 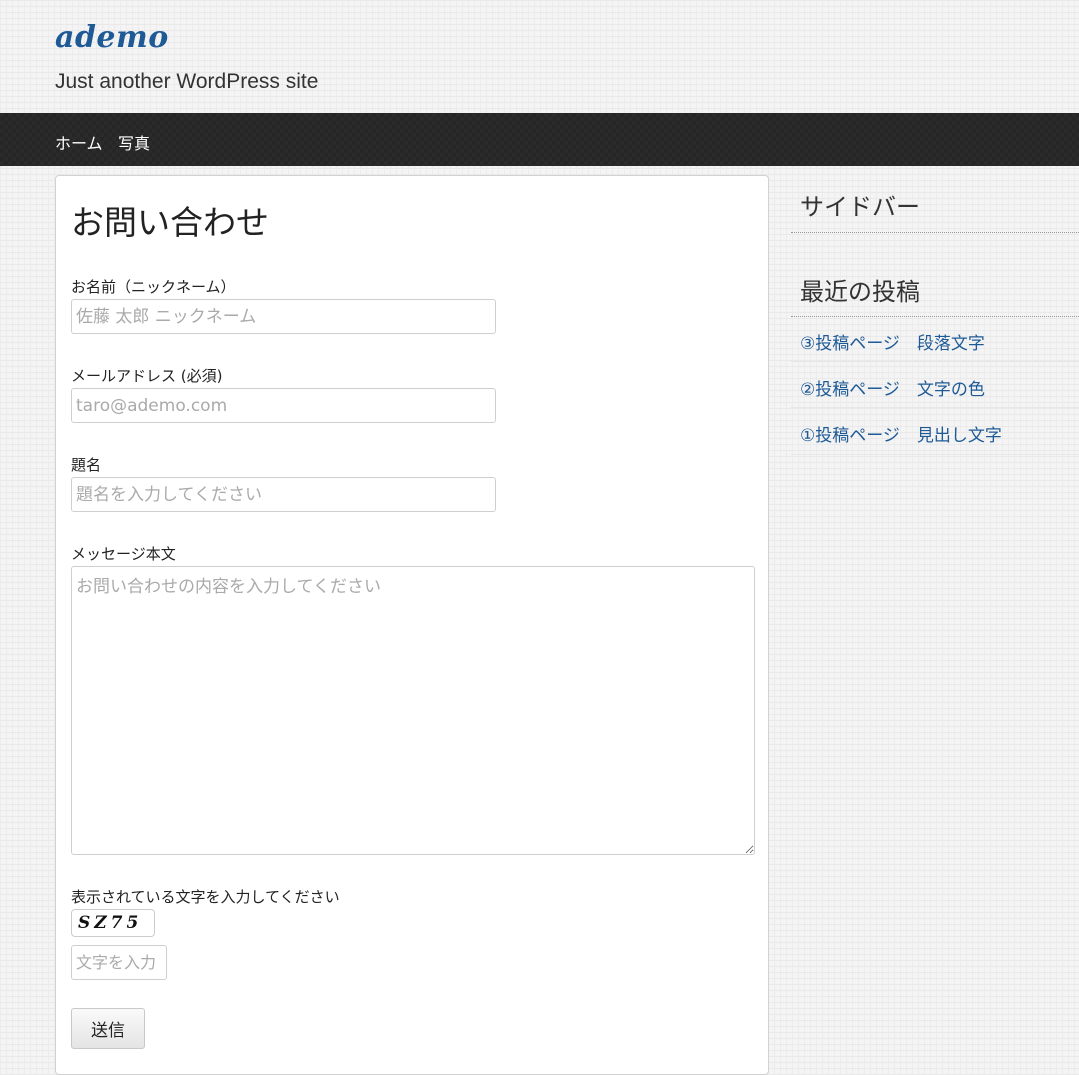 What do you see at coordinates (892, 387) in the screenshot?
I see `recent-post-link: ②投稿ページ 文字の色` at bounding box center [892, 387].